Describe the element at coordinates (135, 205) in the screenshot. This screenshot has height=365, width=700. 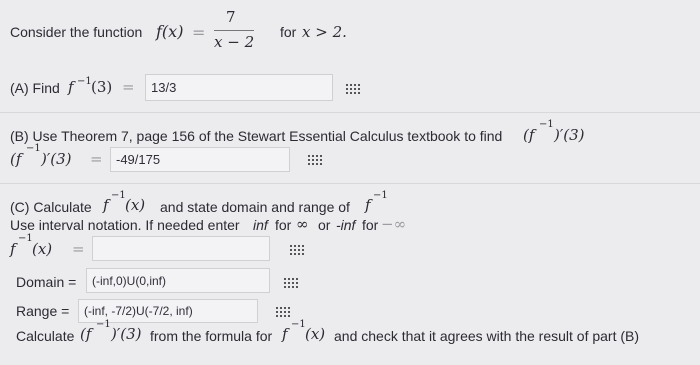
I see `partC-arg: (x)` at that location.